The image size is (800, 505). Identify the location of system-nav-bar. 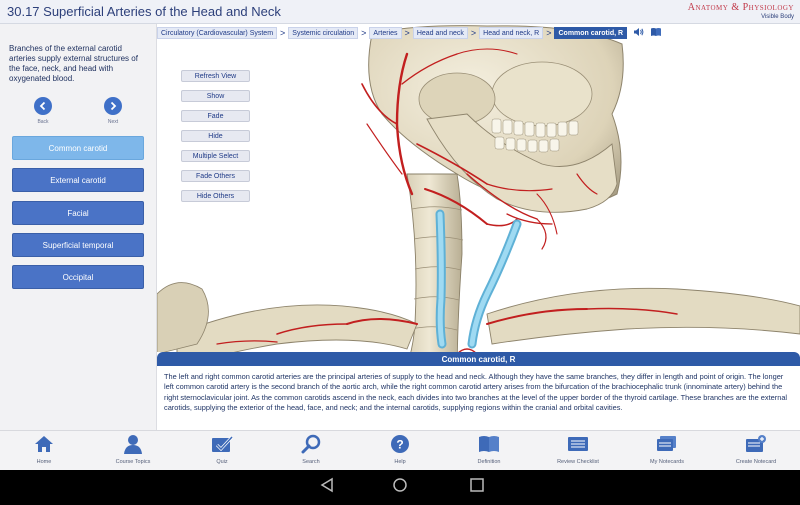
(400, 485).